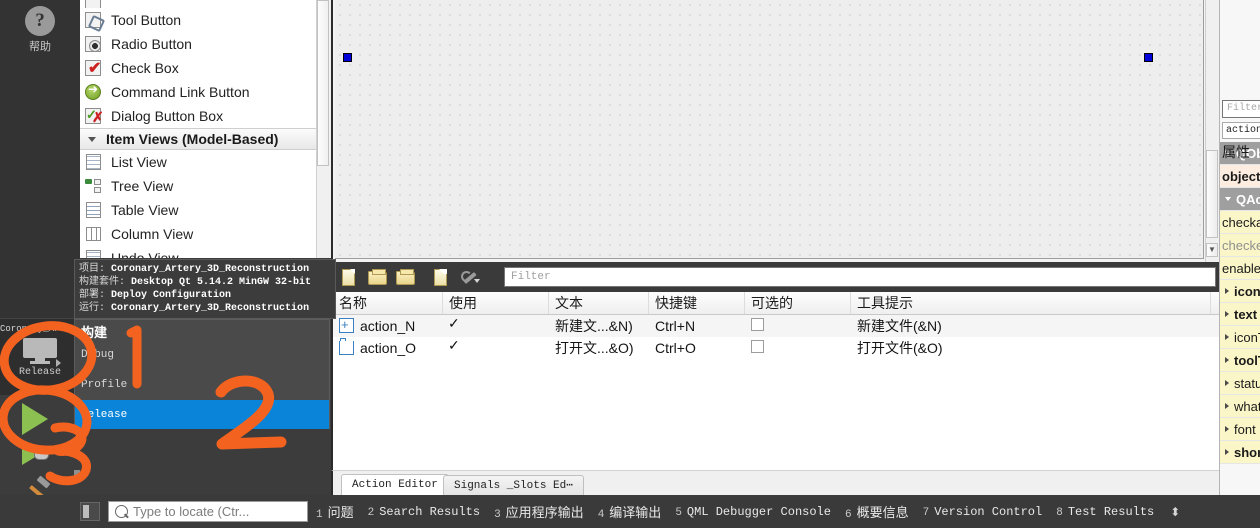 The height and width of the screenshot is (528, 1260). I want to click on widget-category-item-views: Item Views (Model-Based), so click(205, 139).